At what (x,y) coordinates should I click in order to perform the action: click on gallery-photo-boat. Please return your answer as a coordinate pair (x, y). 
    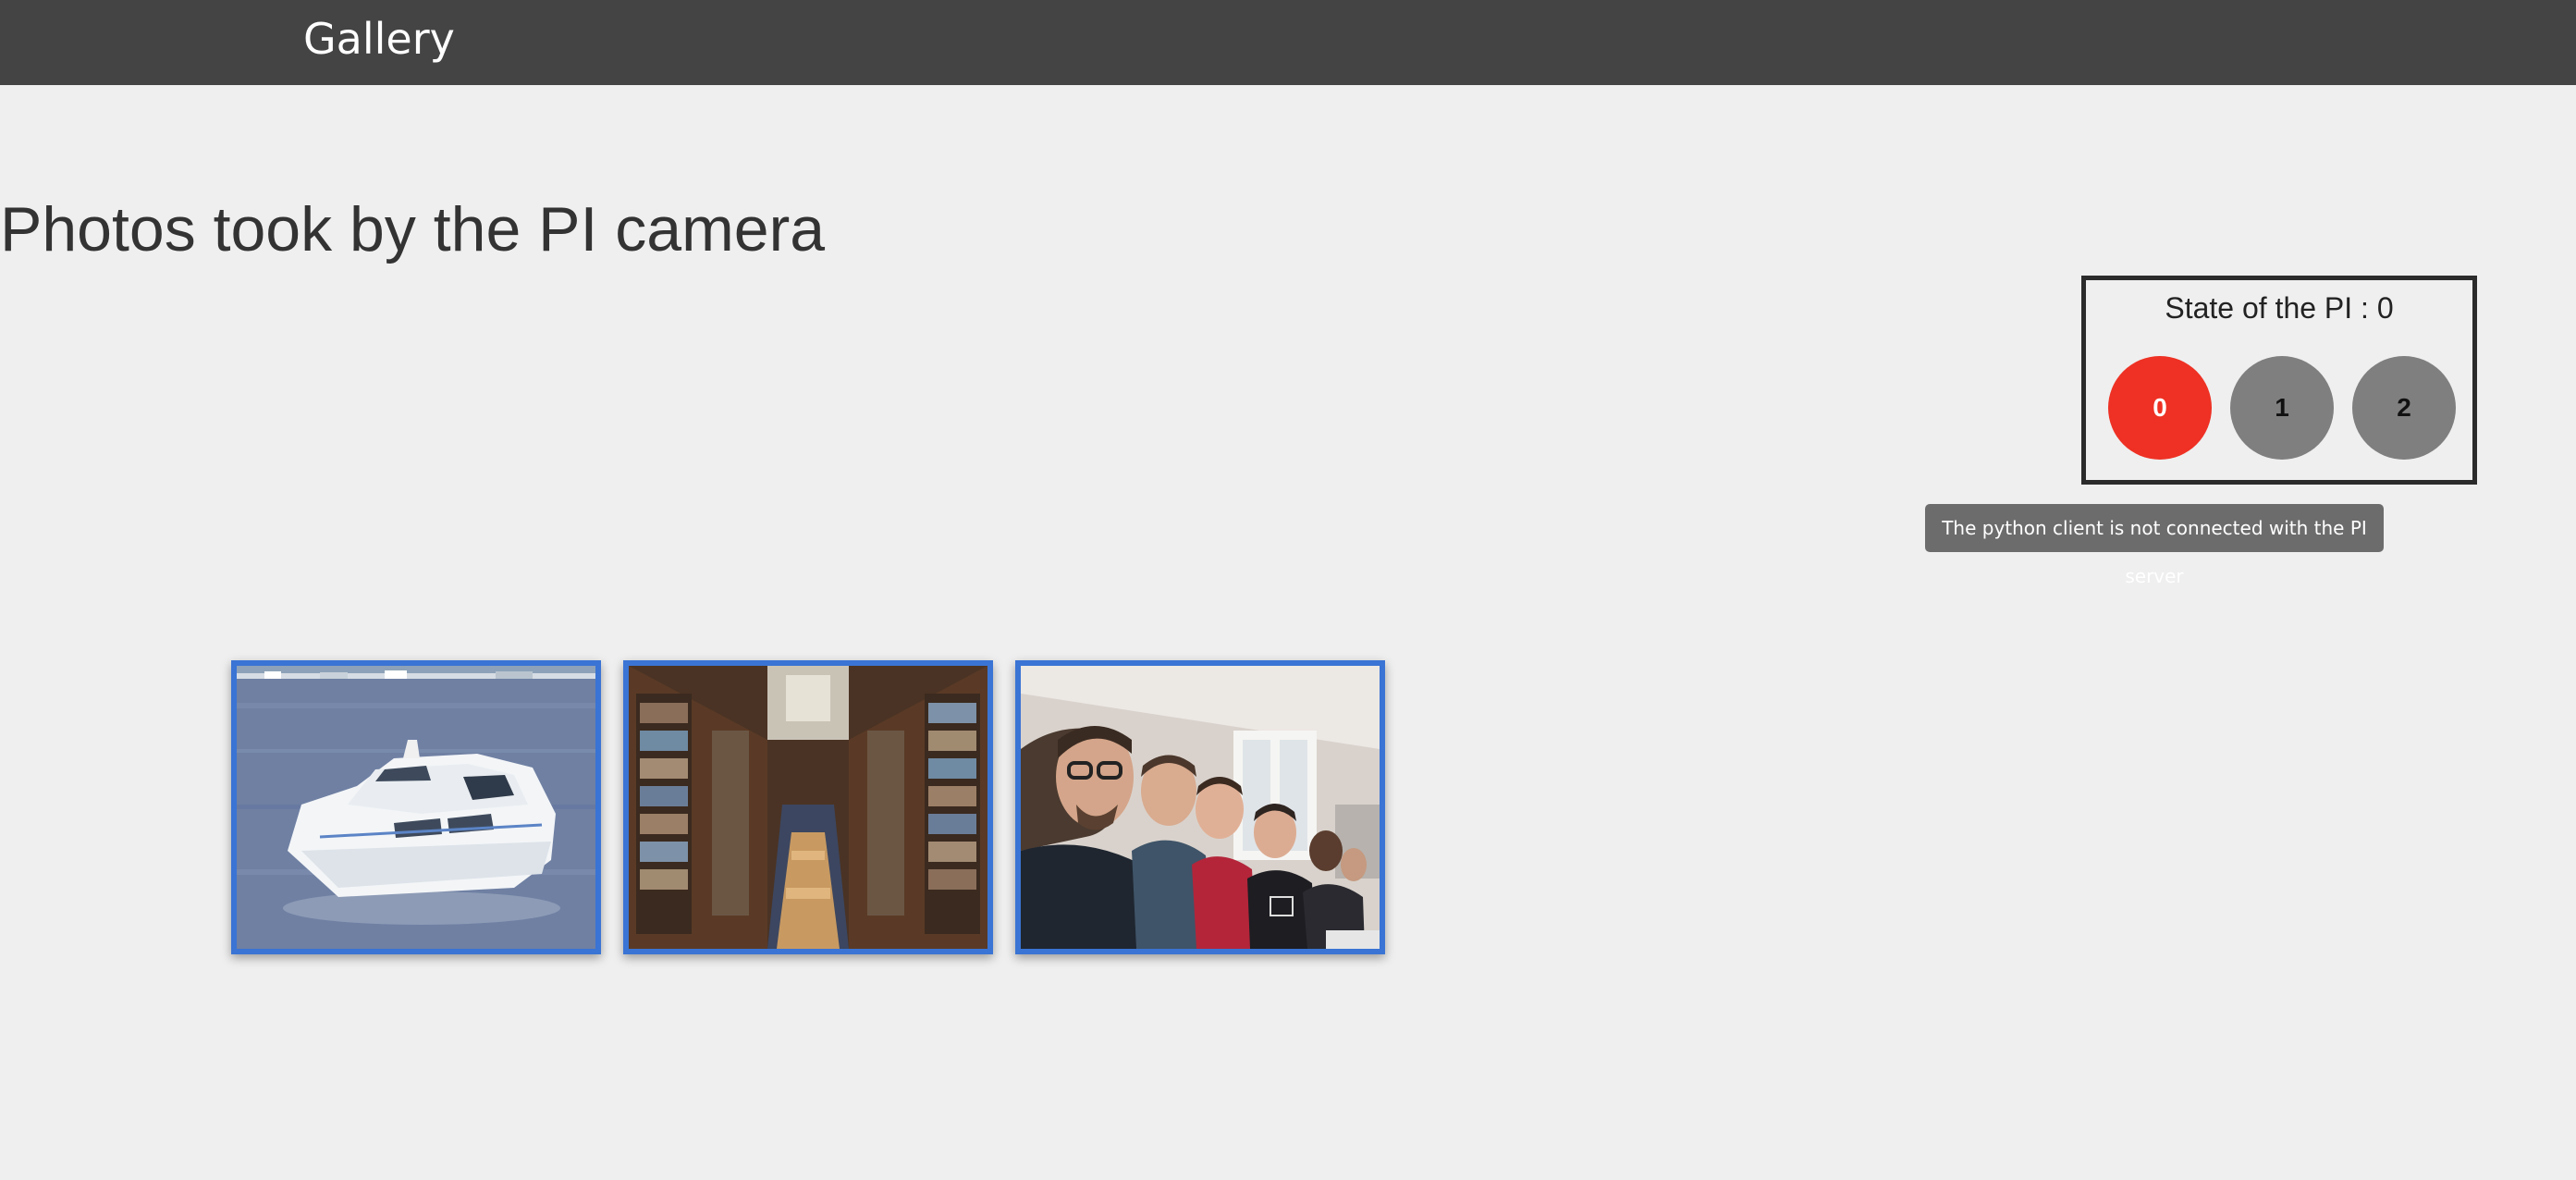
    Looking at the image, I should click on (416, 807).